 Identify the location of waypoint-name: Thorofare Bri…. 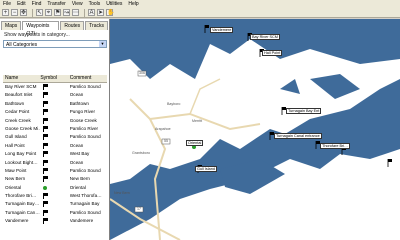
(21, 196).